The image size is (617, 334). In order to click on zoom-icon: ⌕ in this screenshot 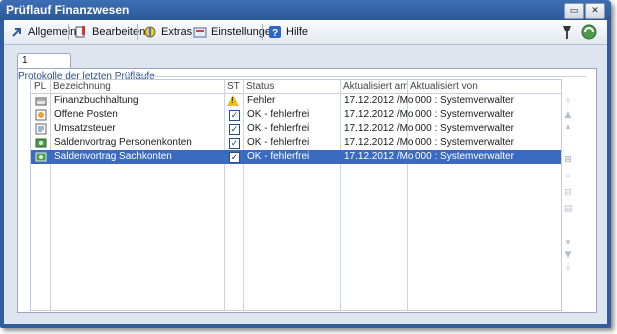, I will do `click(568, 176)`.